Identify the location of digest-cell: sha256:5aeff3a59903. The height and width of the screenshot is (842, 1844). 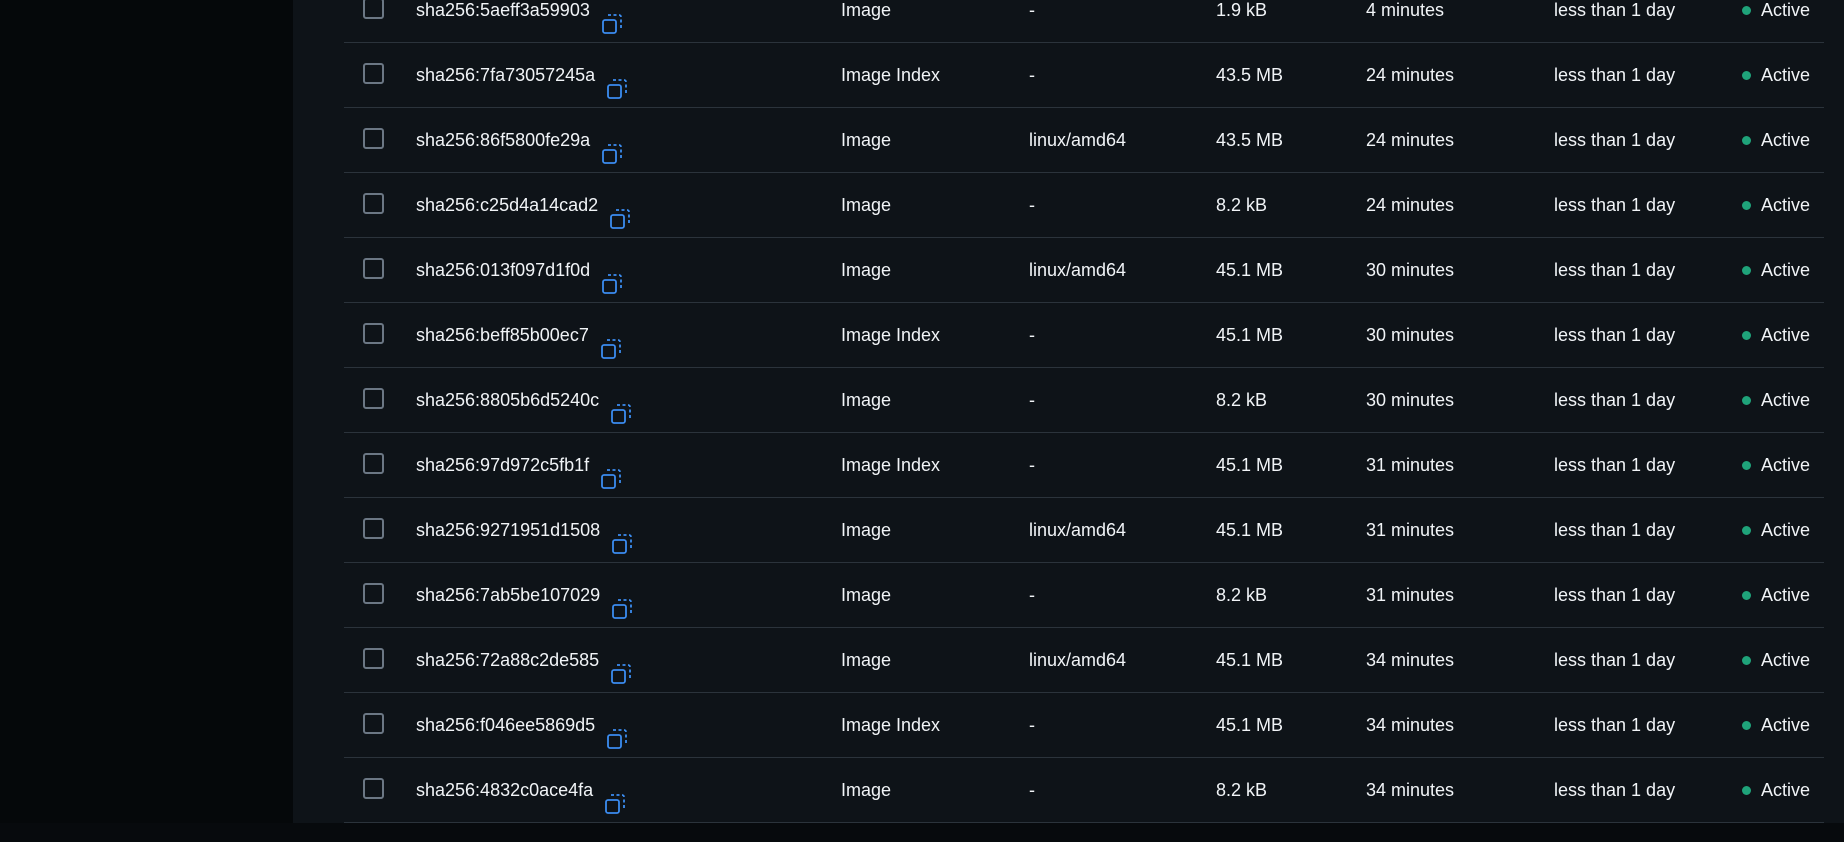
(520, 21).